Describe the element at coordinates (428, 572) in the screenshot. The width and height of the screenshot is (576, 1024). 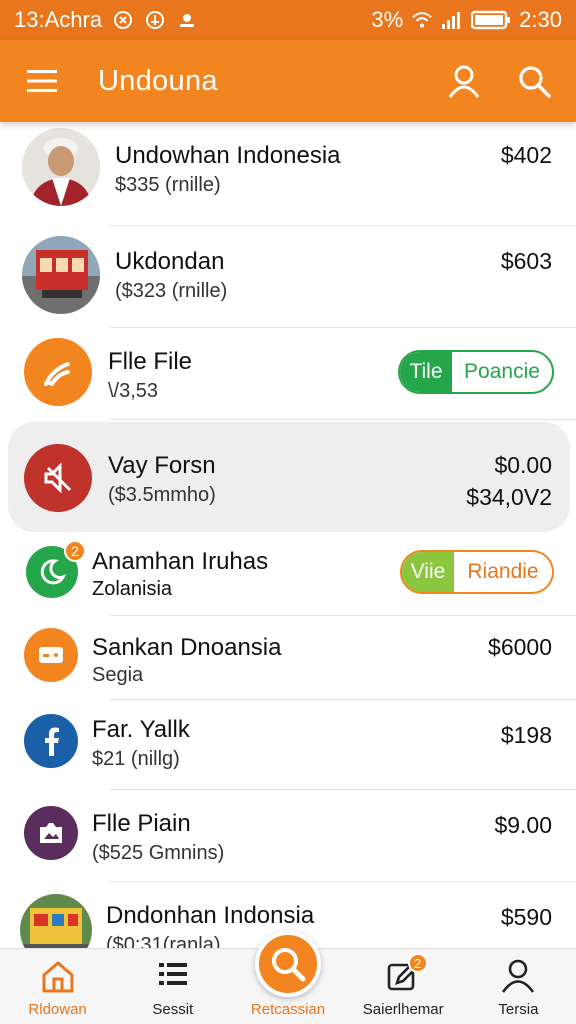
I see `toggle-option-a: Viie` at that location.